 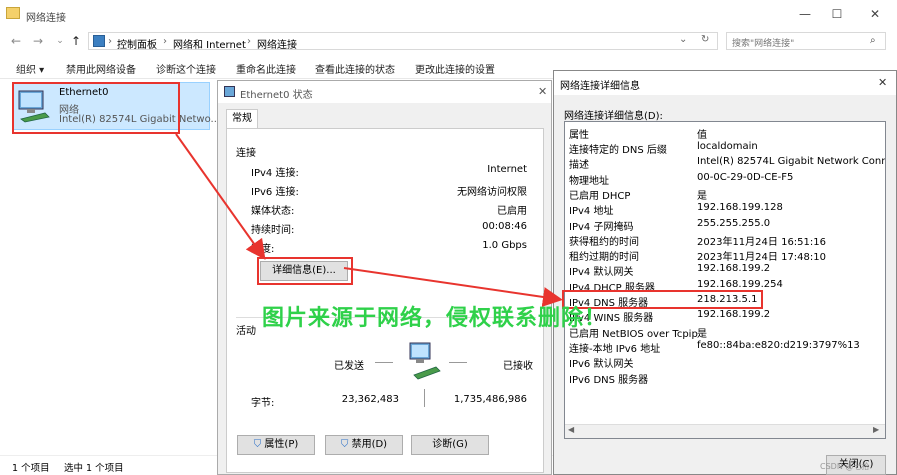 I want to click on corner-mark: CSDN @七拾, so click(x=845, y=466).